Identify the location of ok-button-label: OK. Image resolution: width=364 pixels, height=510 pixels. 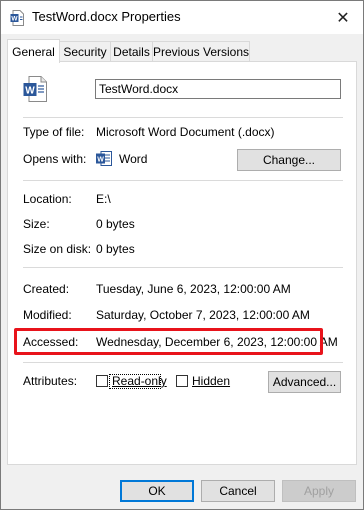
(157, 491).